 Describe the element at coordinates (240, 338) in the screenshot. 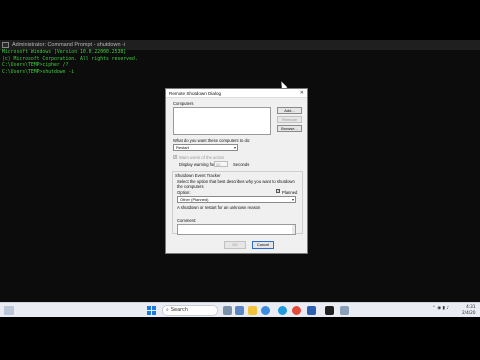

I see `letterbox-bottom` at that location.